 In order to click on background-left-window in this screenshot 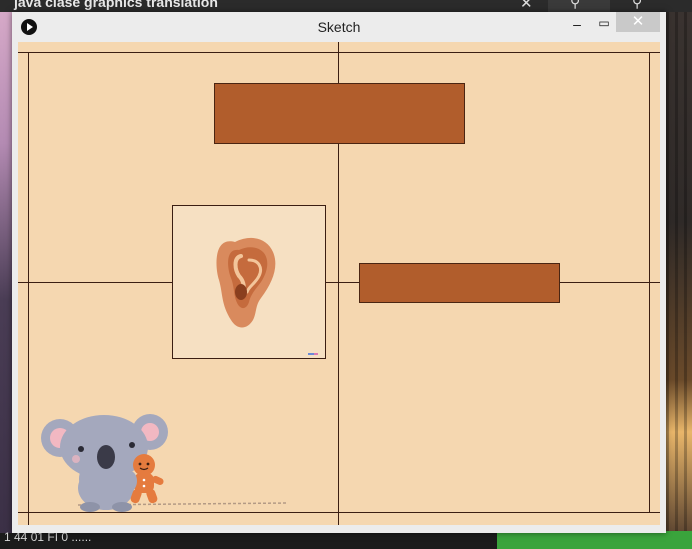, I will do `click(6, 274)`.